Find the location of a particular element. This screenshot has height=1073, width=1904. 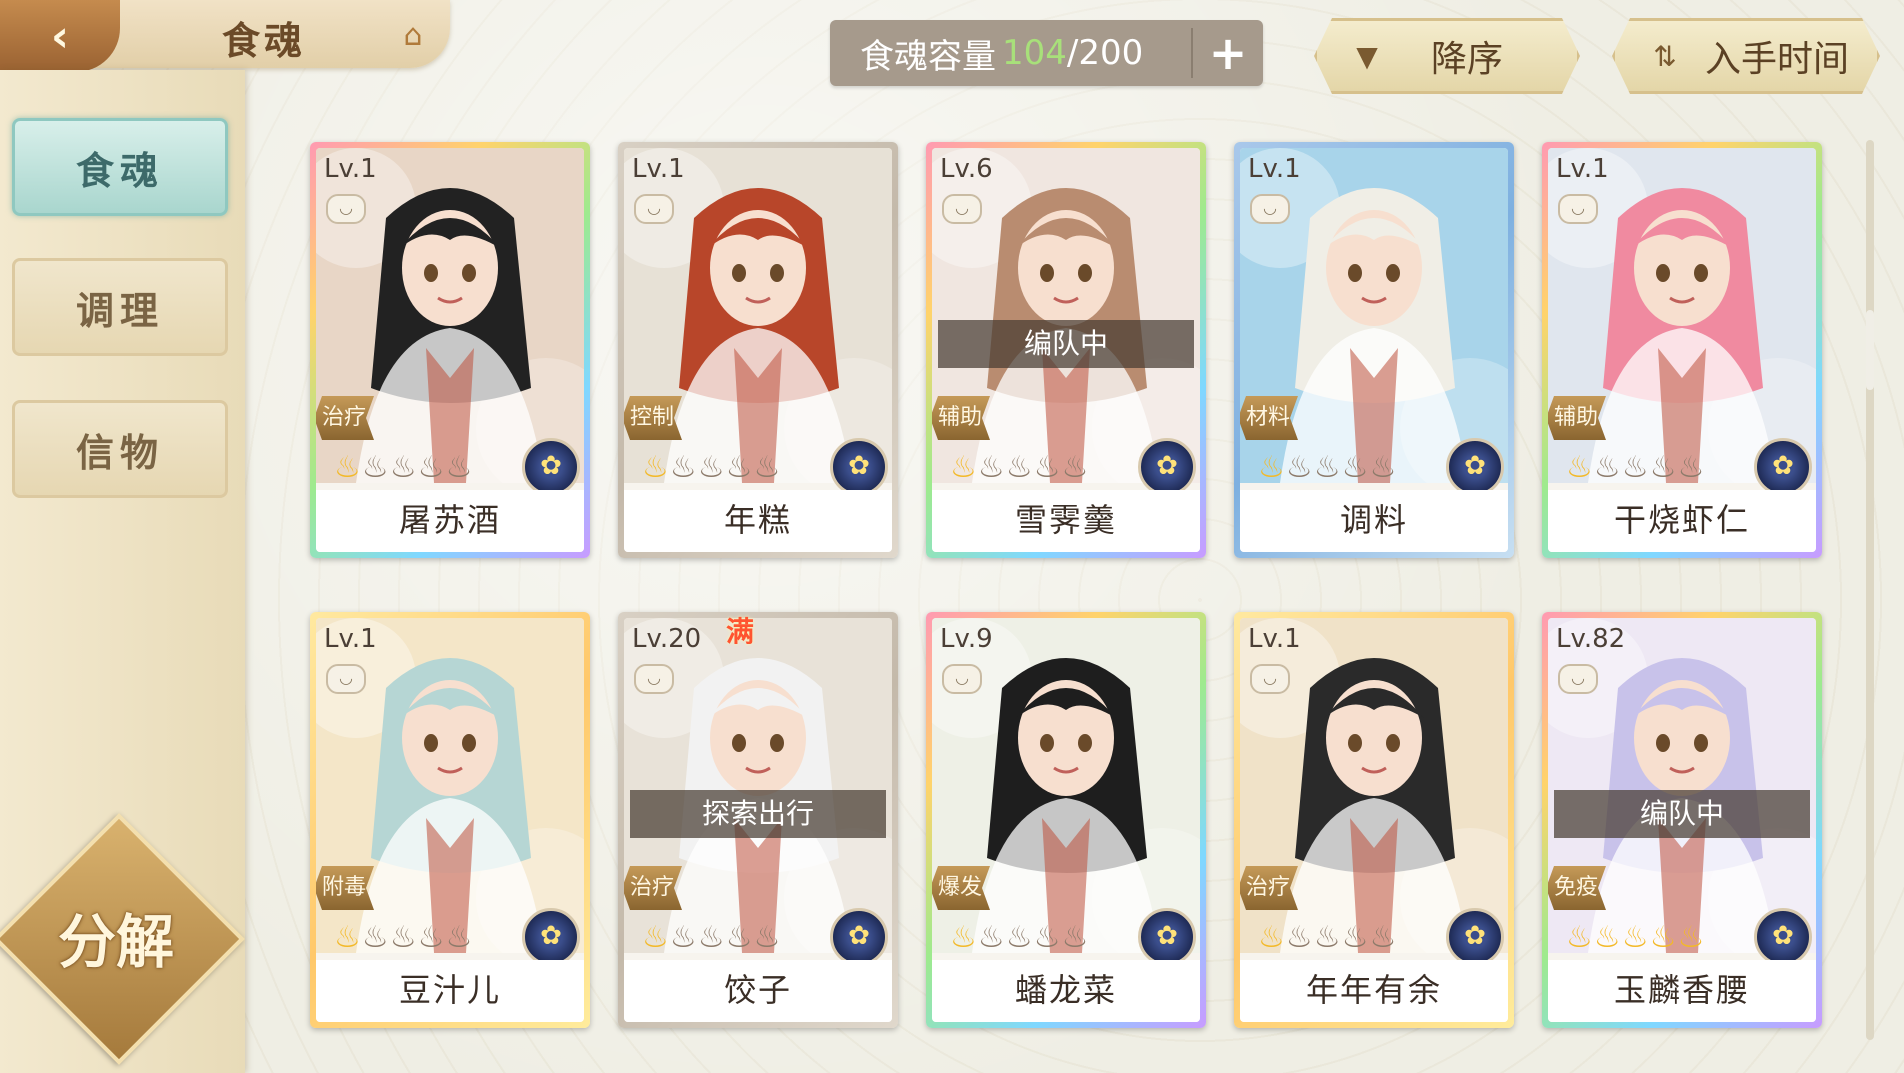

max-level-tag: 满 is located at coordinates (740, 631).